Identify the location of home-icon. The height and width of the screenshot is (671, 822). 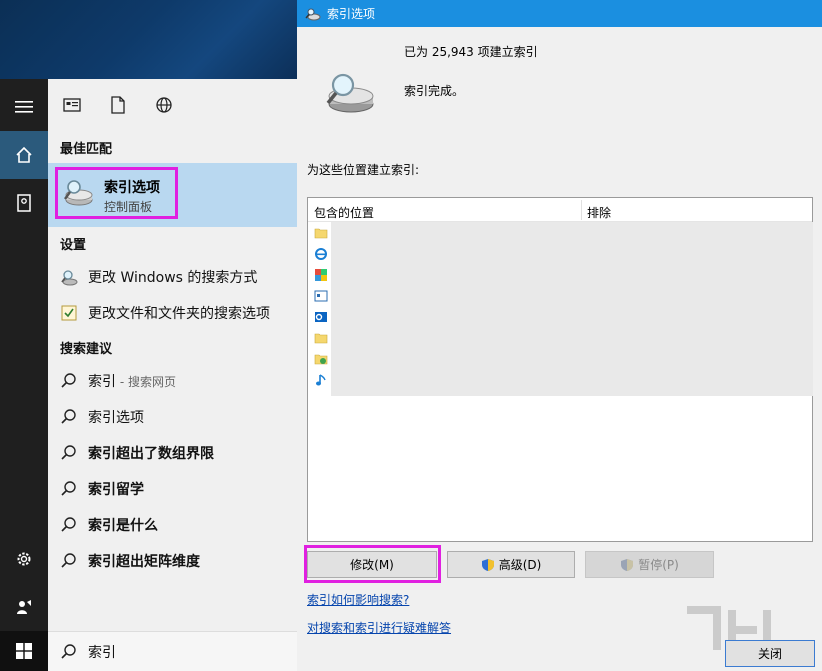
(24, 155).